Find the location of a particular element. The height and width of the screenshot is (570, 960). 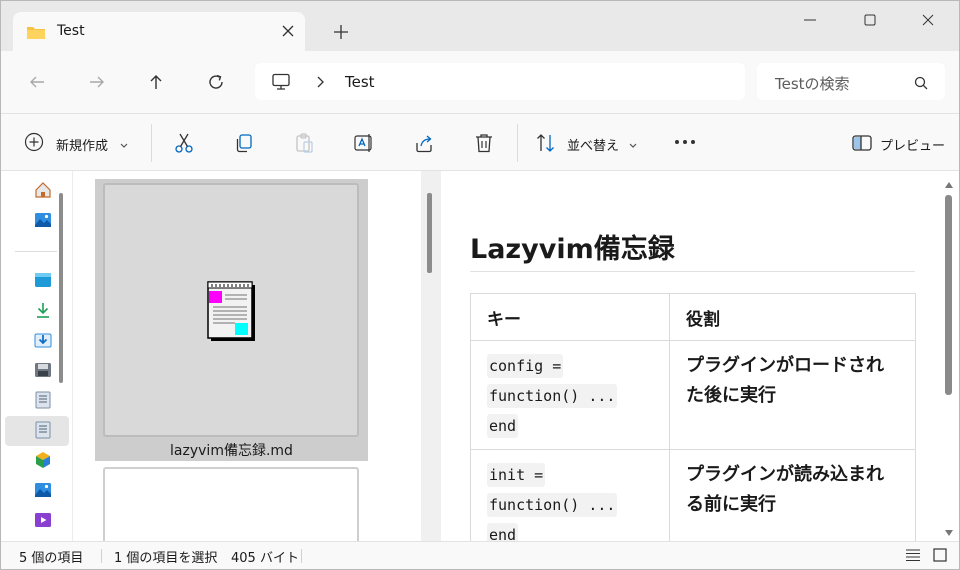

table-header-key: キー is located at coordinates (570, 317).